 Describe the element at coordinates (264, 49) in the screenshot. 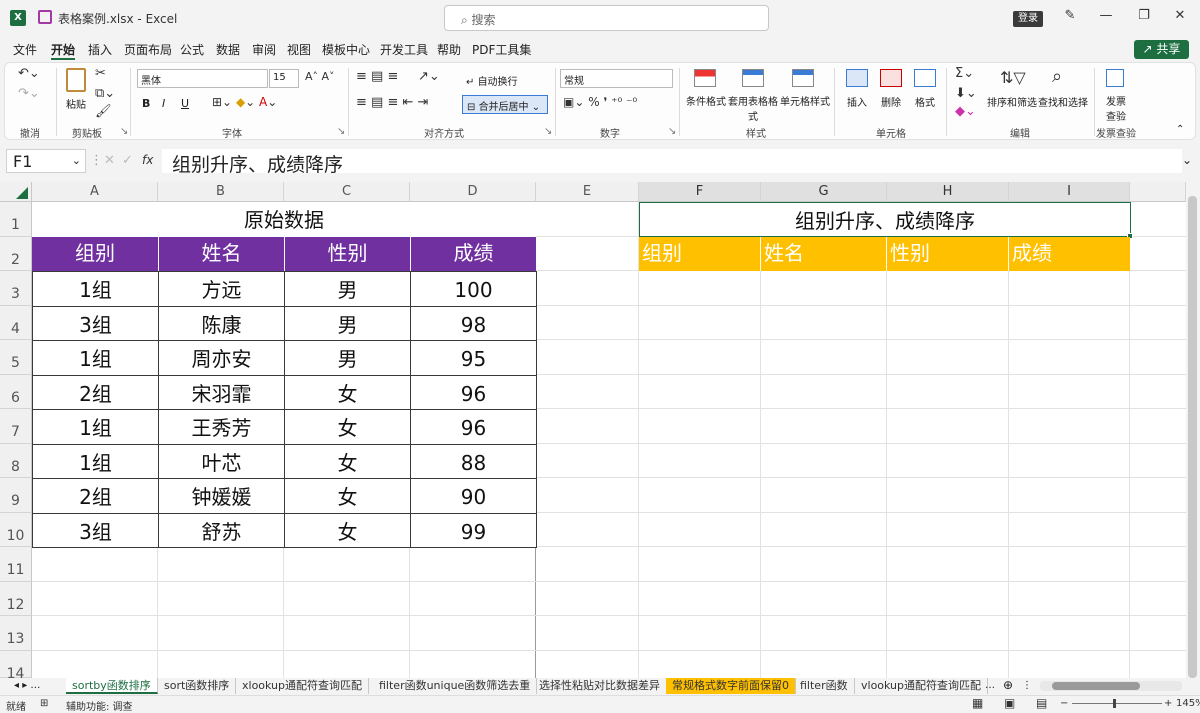

I see `menu-review: 审阅` at that location.